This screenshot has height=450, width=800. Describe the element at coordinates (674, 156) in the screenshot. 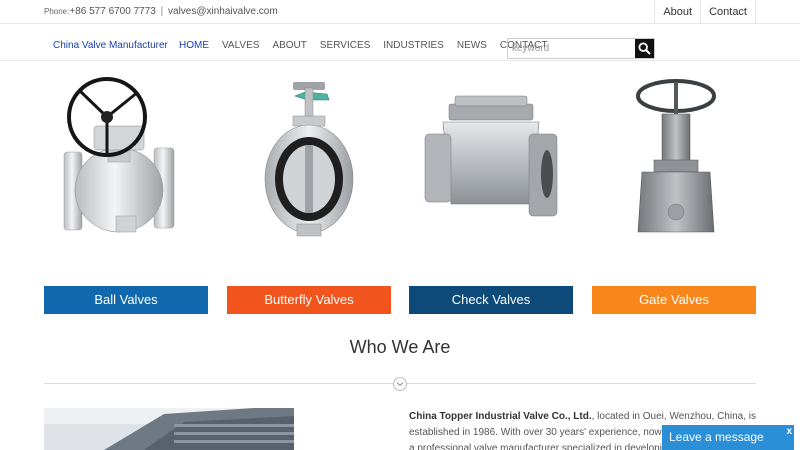

I see `gate-valve-image` at that location.